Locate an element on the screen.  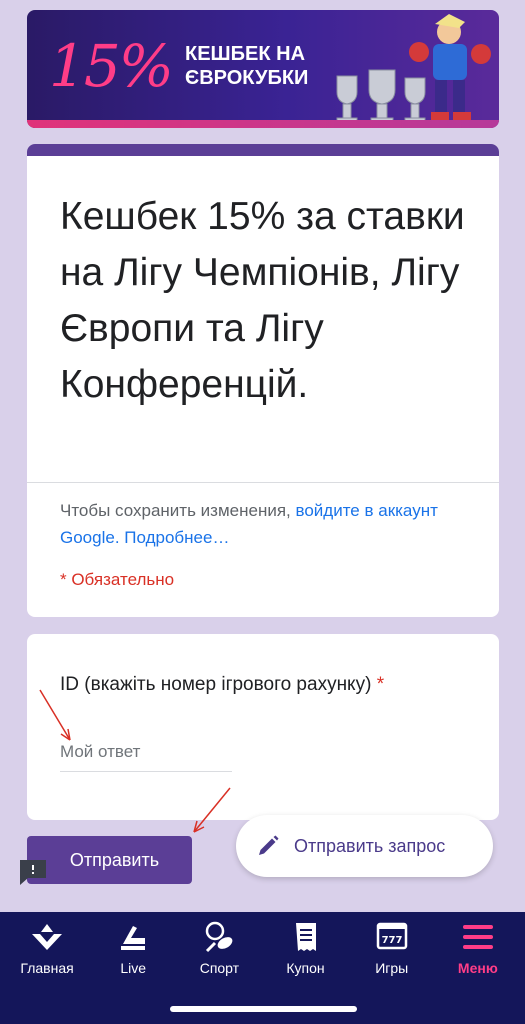
sport-icon is located at coordinates (219, 937).